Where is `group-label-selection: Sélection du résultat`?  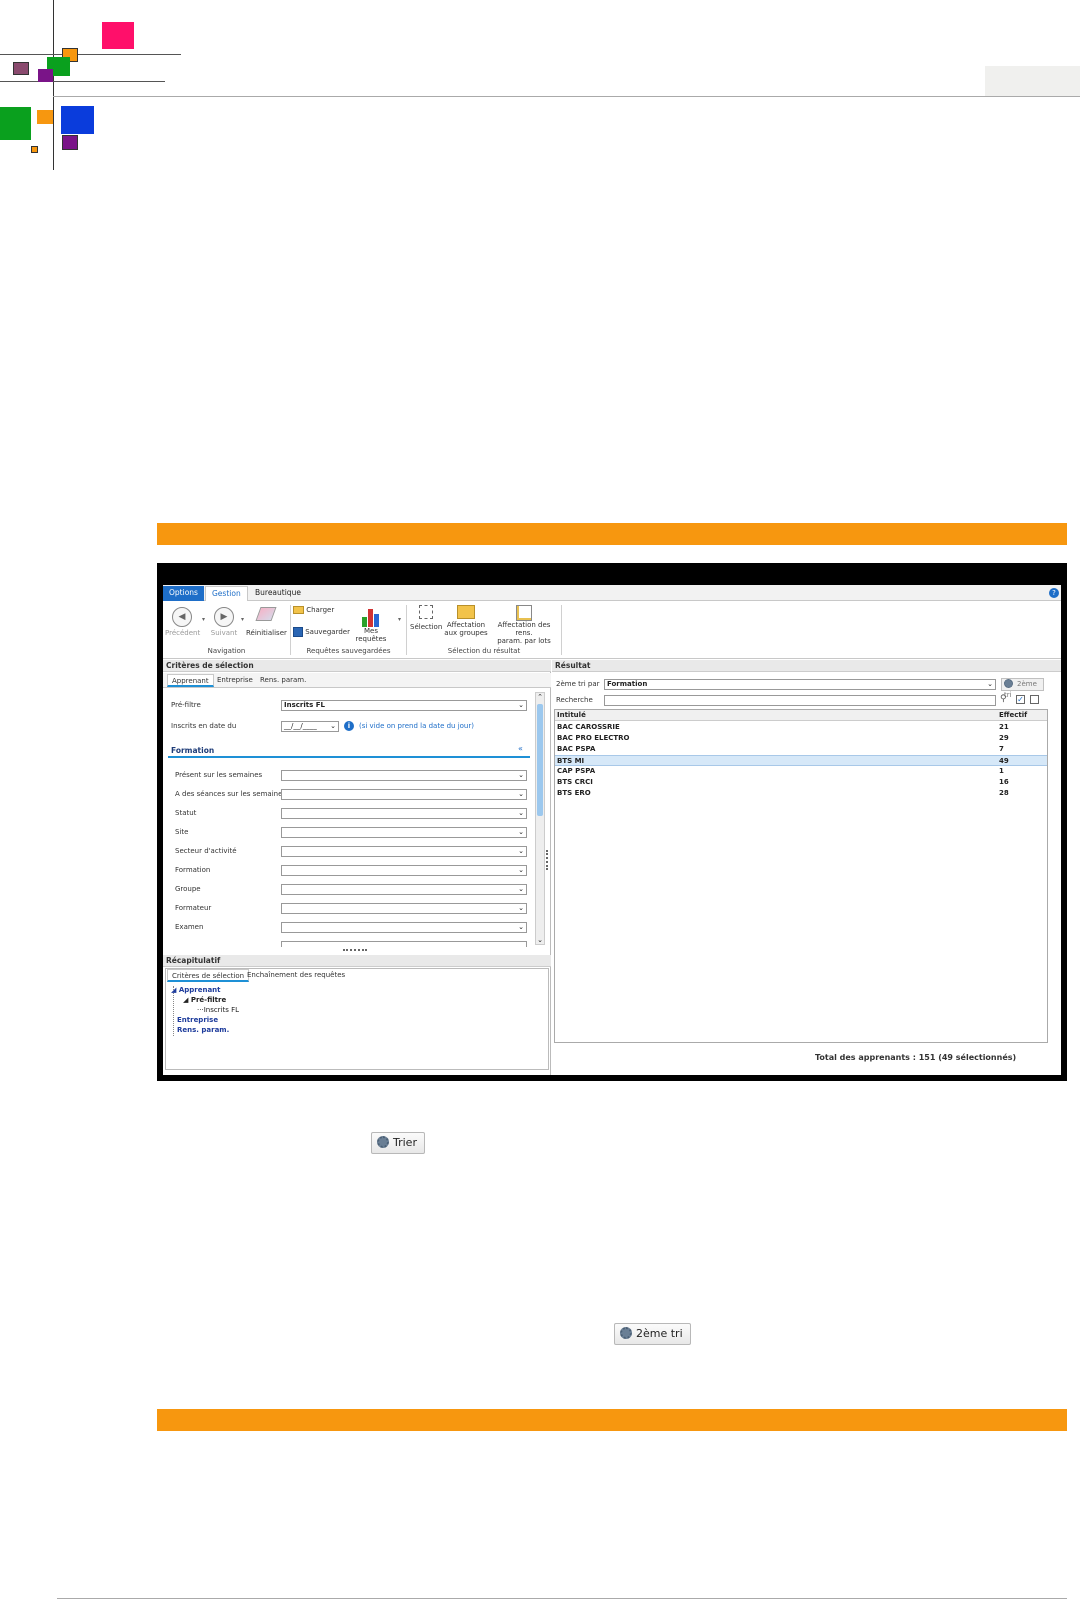 group-label-selection: Sélection du résultat is located at coordinates (484, 651).